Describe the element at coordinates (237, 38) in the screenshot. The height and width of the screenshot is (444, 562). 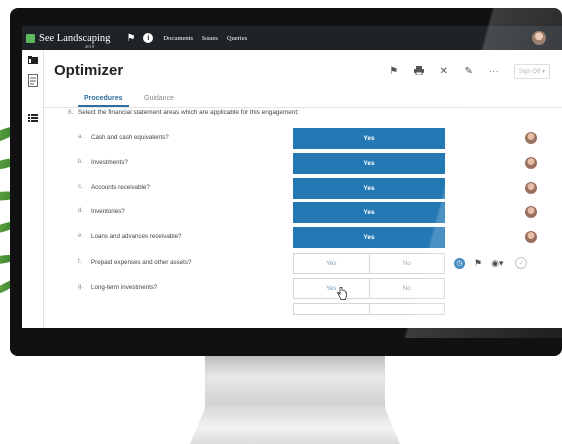
I see `nav-link-queries: Queries` at that location.